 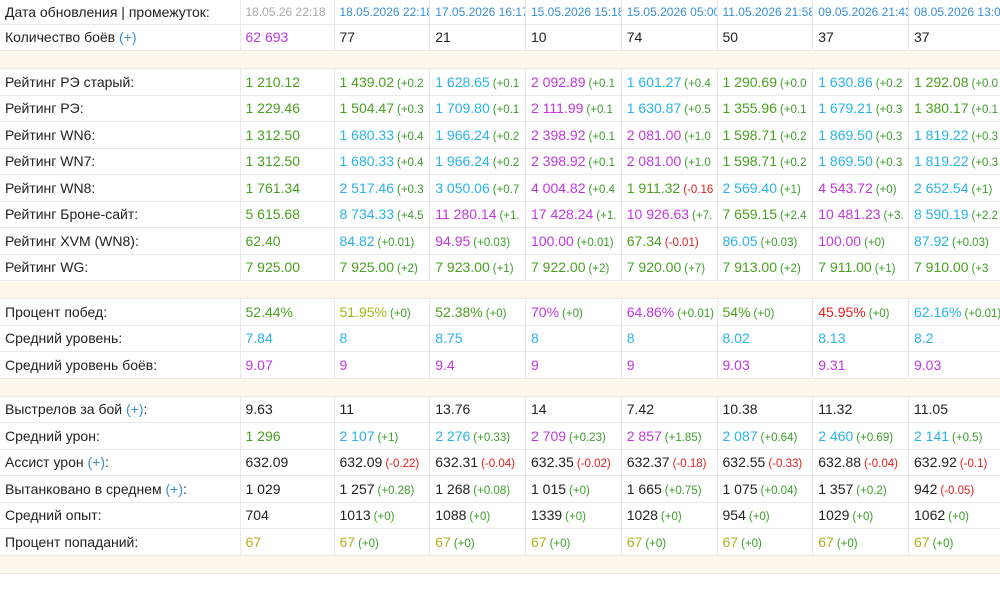 I want to click on header-date: 17.05.2026 16:17, so click(x=477, y=12).